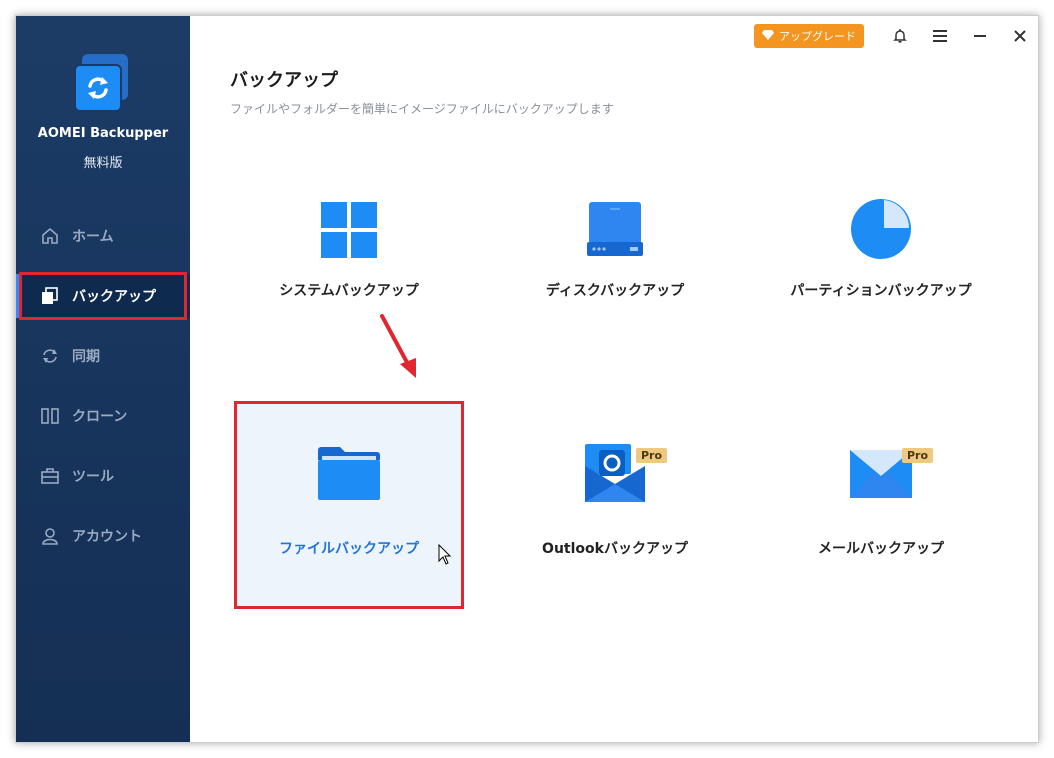 The width and height of the screenshot is (1054, 758). I want to click on disk-icon, so click(615, 229).